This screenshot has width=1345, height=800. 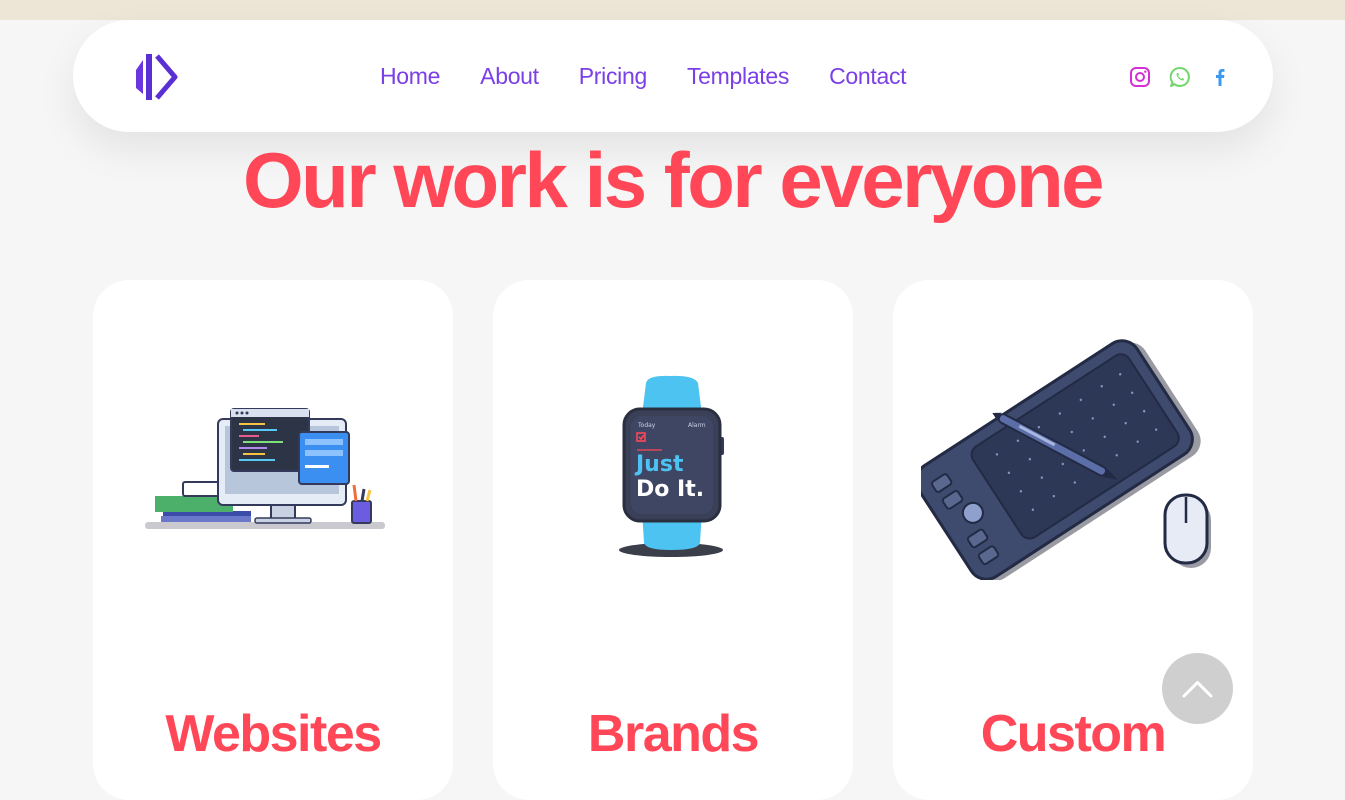 I want to click on watch-text-line1: Just, so click(x=659, y=464).